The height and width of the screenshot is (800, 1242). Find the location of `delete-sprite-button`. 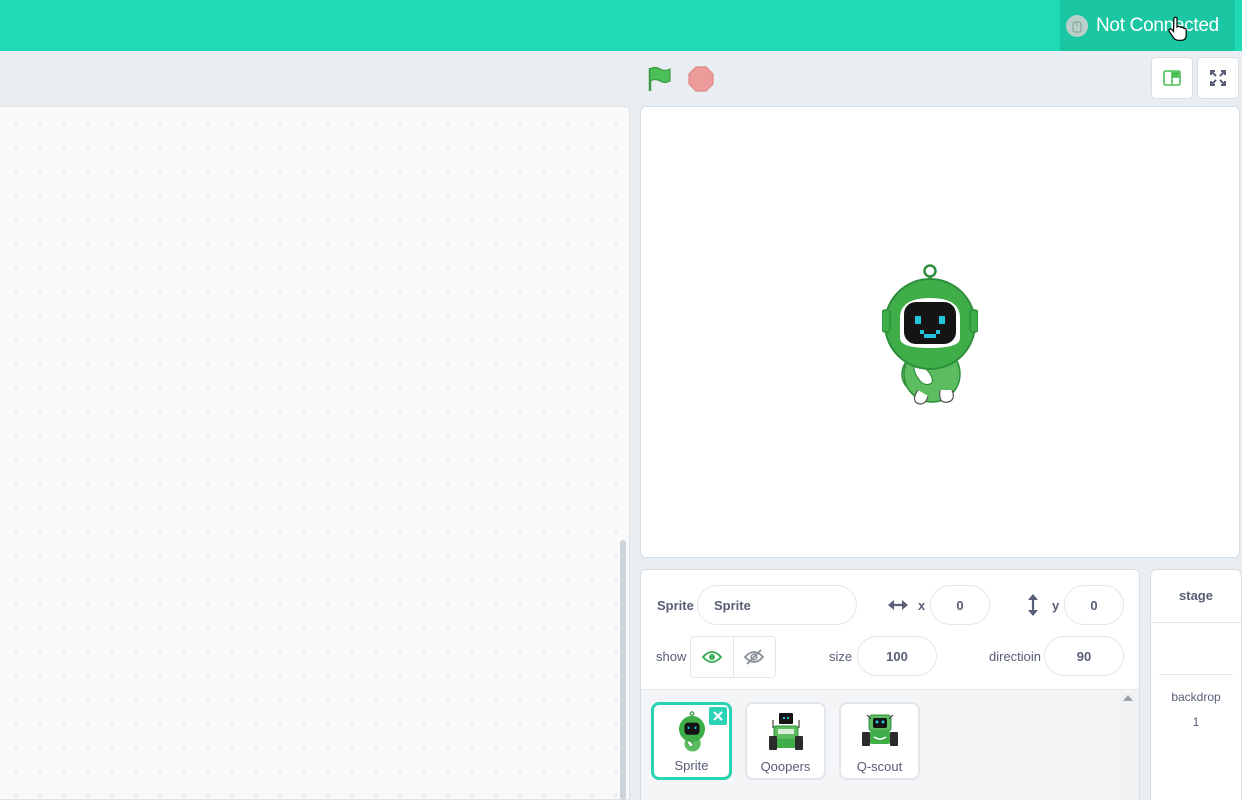

delete-sprite-button is located at coordinates (718, 716).